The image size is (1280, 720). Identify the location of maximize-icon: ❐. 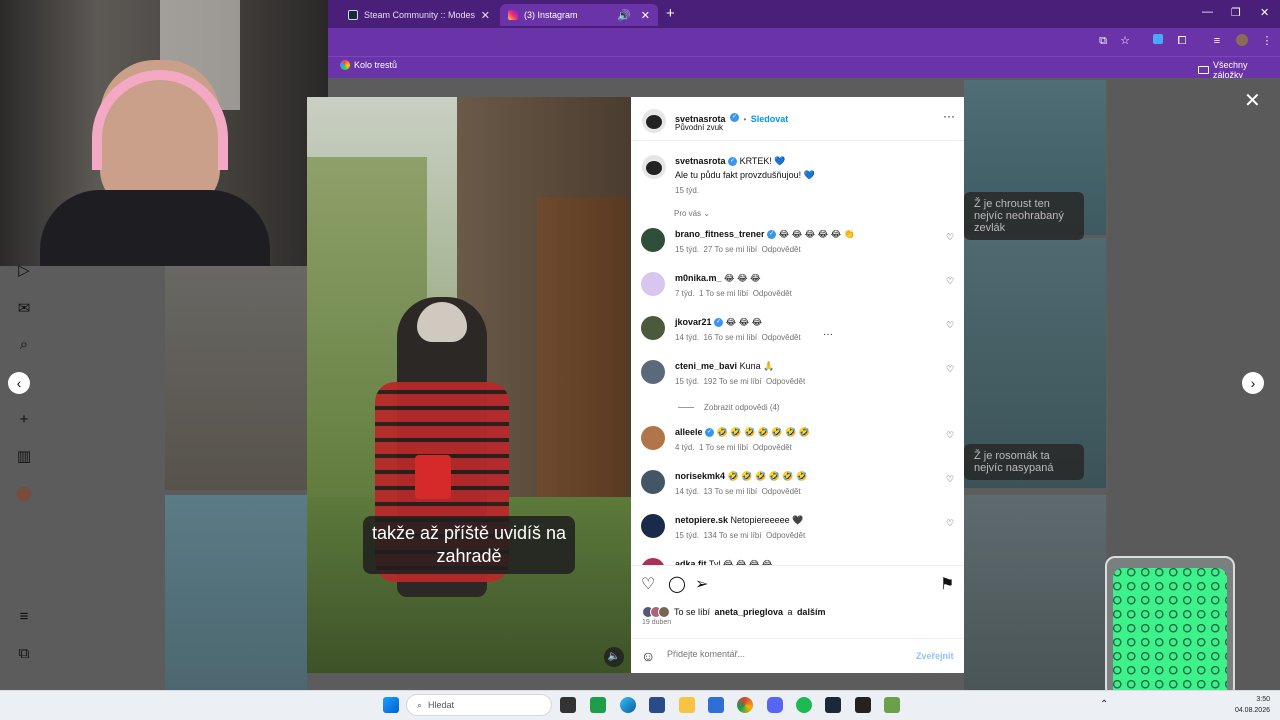
(1236, 12).